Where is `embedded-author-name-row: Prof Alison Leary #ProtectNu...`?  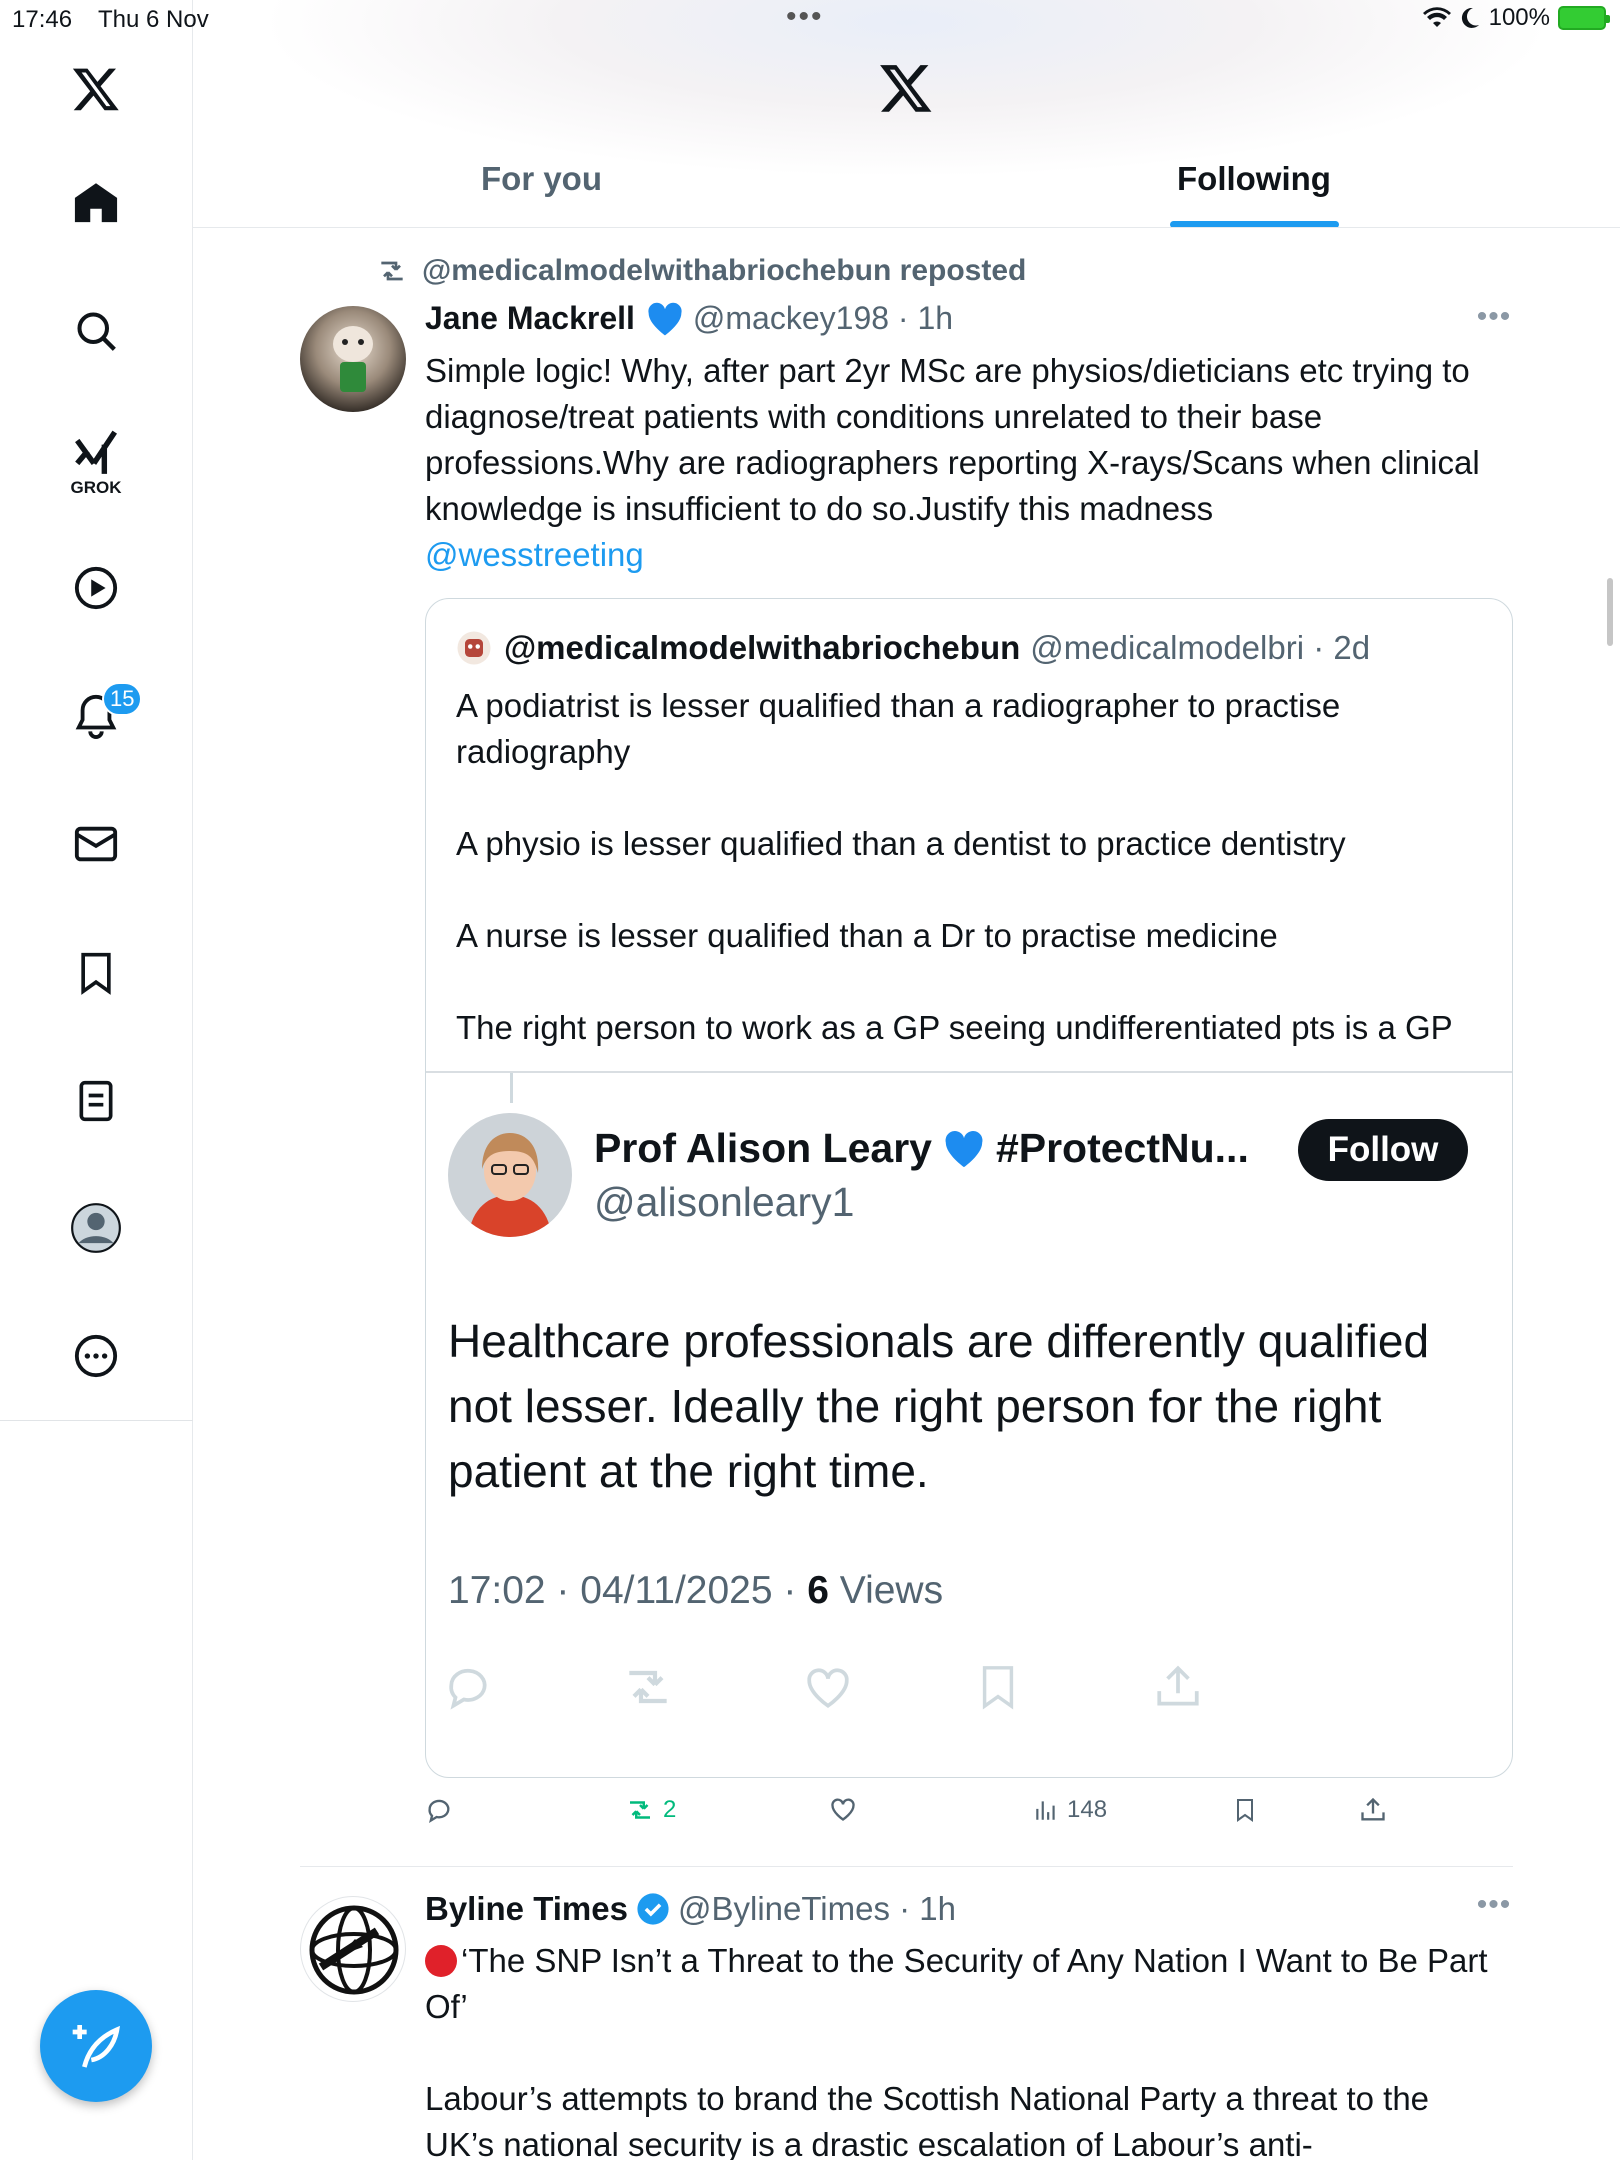
embedded-author-name-row: Prof Alison Leary #ProtectNu... is located at coordinates (921, 1148).